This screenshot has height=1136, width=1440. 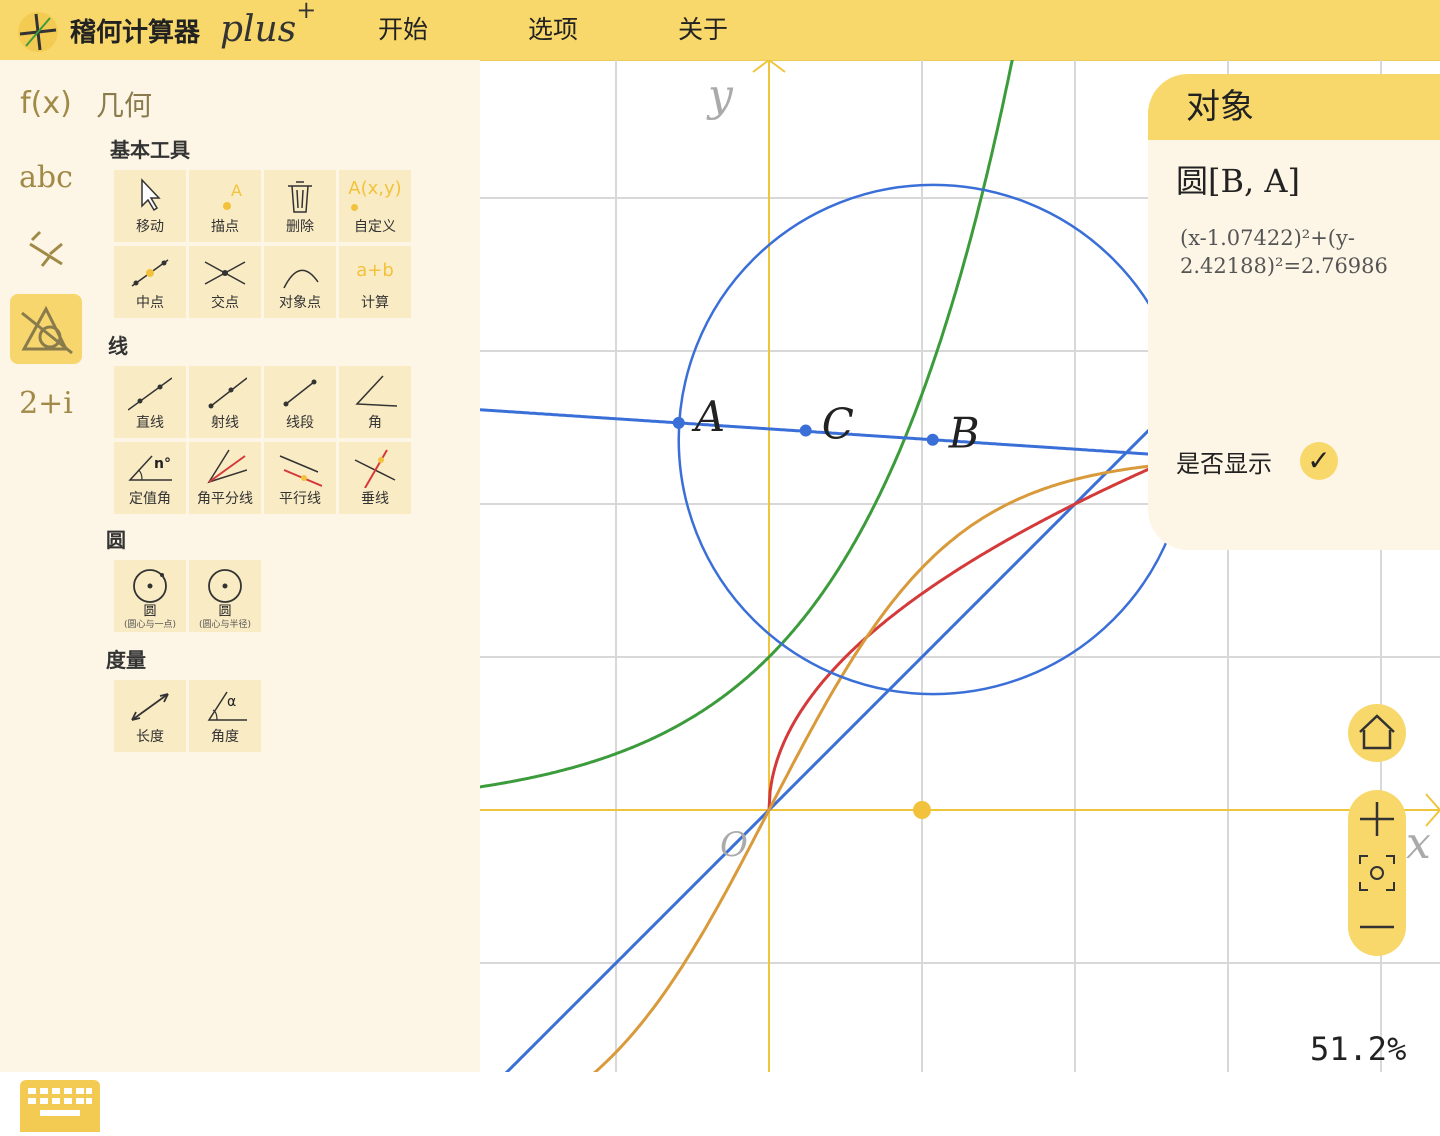 What do you see at coordinates (150, 707) in the screenshot?
I see `length-icon` at bounding box center [150, 707].